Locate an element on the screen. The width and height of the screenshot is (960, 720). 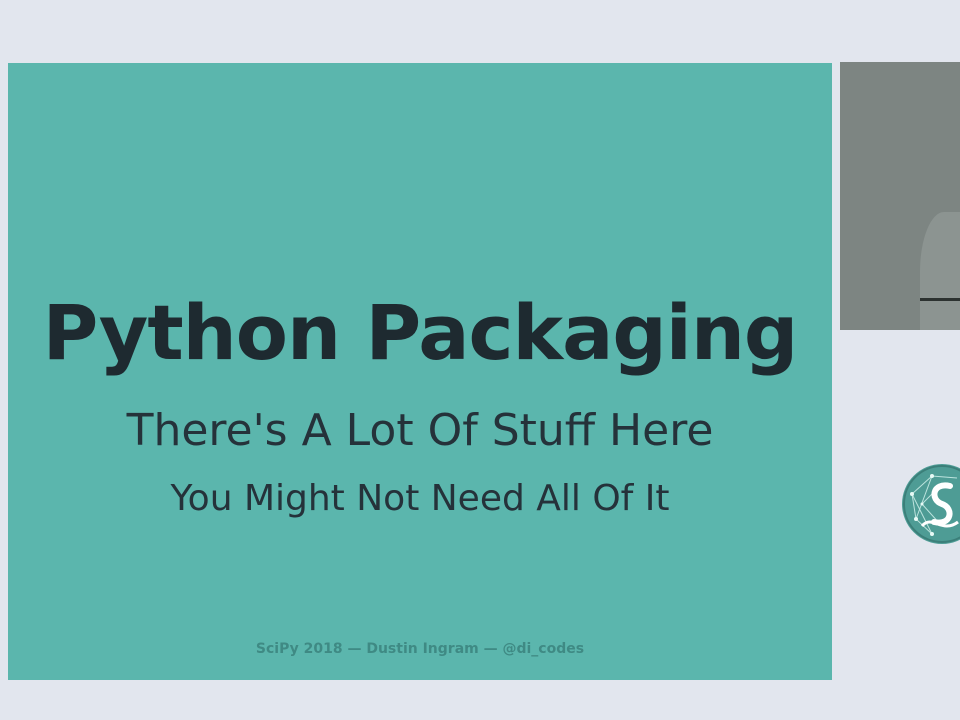
slide-subtitle: There's A Lot Of Stuff Here is located at coordinates (420, 430).